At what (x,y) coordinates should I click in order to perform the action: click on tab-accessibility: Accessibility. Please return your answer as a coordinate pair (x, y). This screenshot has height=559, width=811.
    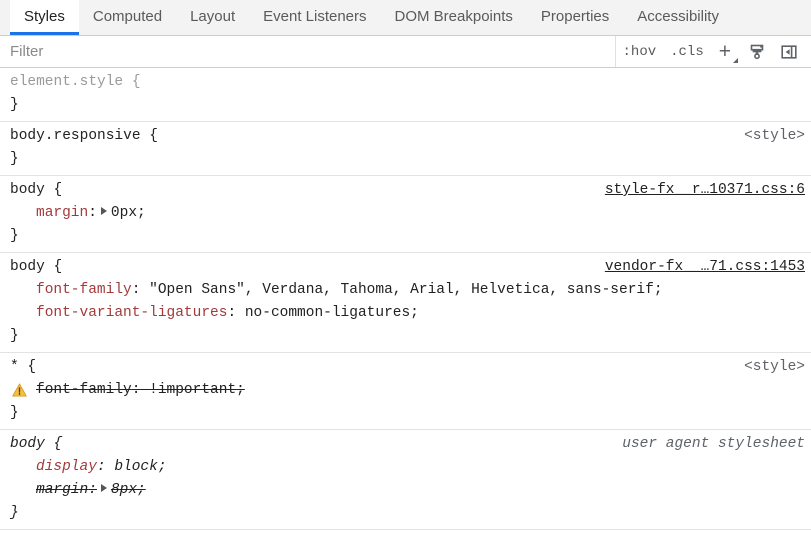
    Looking at the image, I should click on (678, 17).